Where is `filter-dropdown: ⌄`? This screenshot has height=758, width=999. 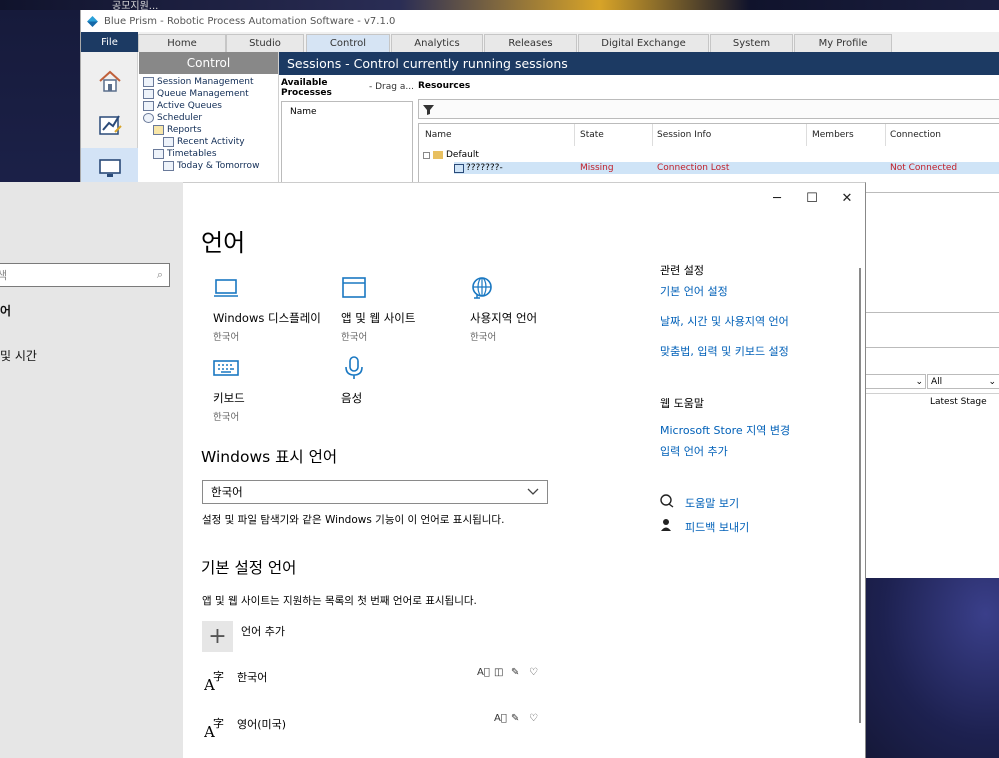 filter-dropdown: ⌄ is located at coordinates (895, 381).